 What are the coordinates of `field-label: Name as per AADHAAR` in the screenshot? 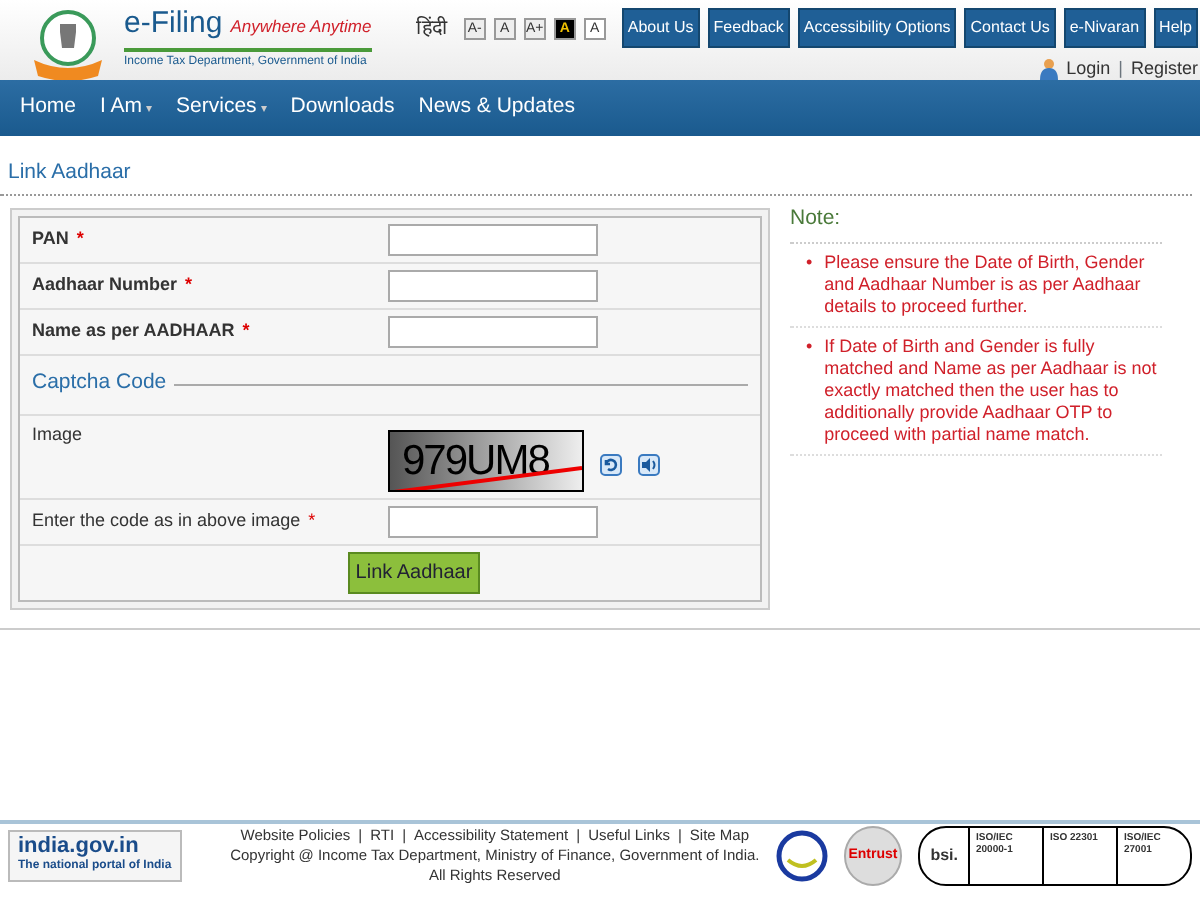 It's located at (133, 330).